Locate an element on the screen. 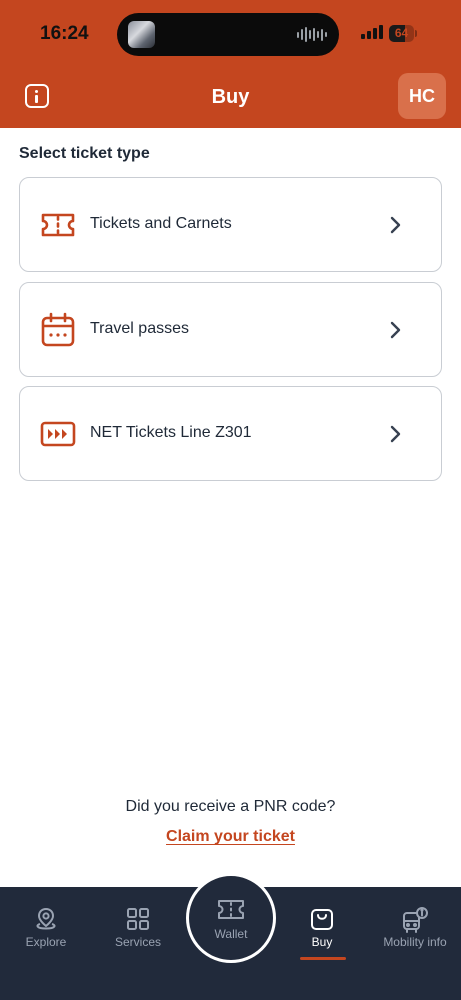 This screenshot has height=1000, width=461. battery-level: 64 is located at coordinates (401, 33).